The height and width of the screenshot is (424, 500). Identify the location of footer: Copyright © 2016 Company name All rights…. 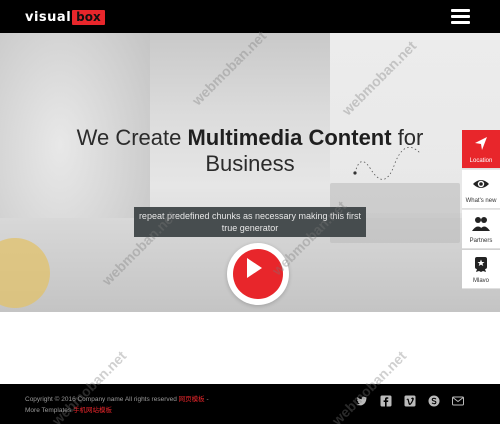
(250, 404).